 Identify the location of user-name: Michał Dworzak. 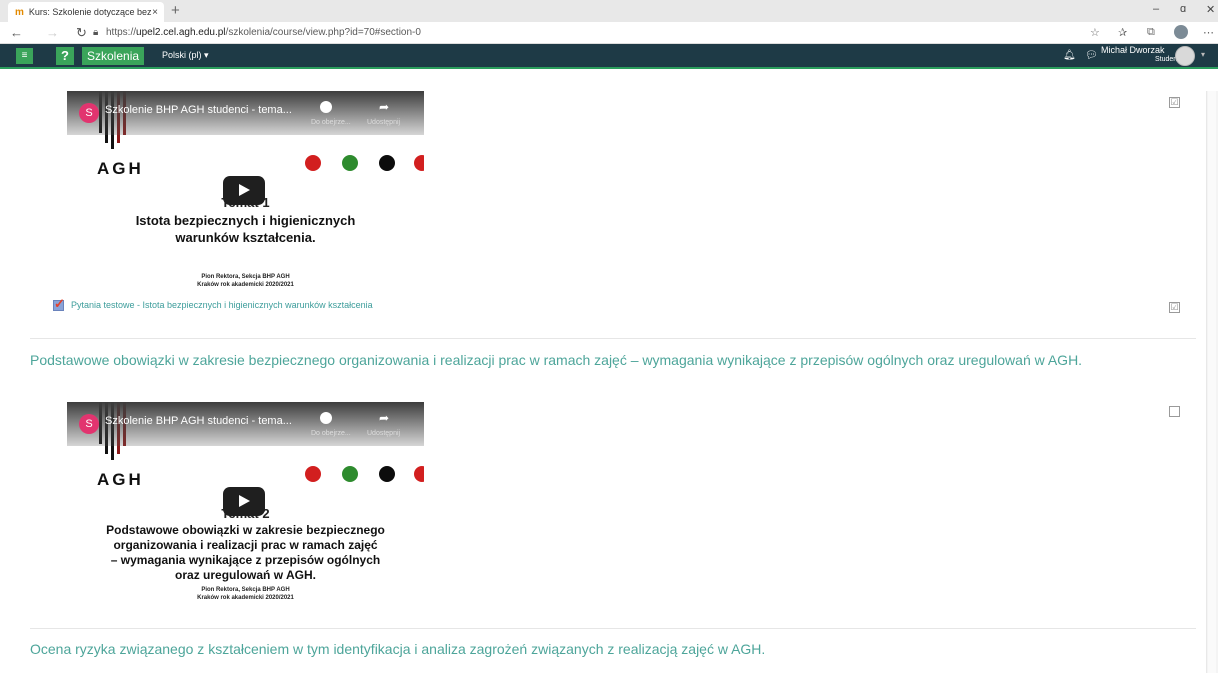
(1133, 50).